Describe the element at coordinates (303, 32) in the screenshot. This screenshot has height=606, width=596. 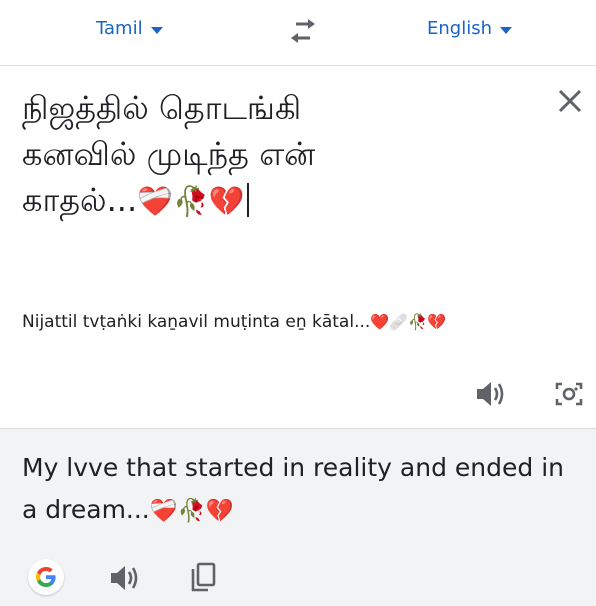
I see `swap-arrows-icon` at that location.